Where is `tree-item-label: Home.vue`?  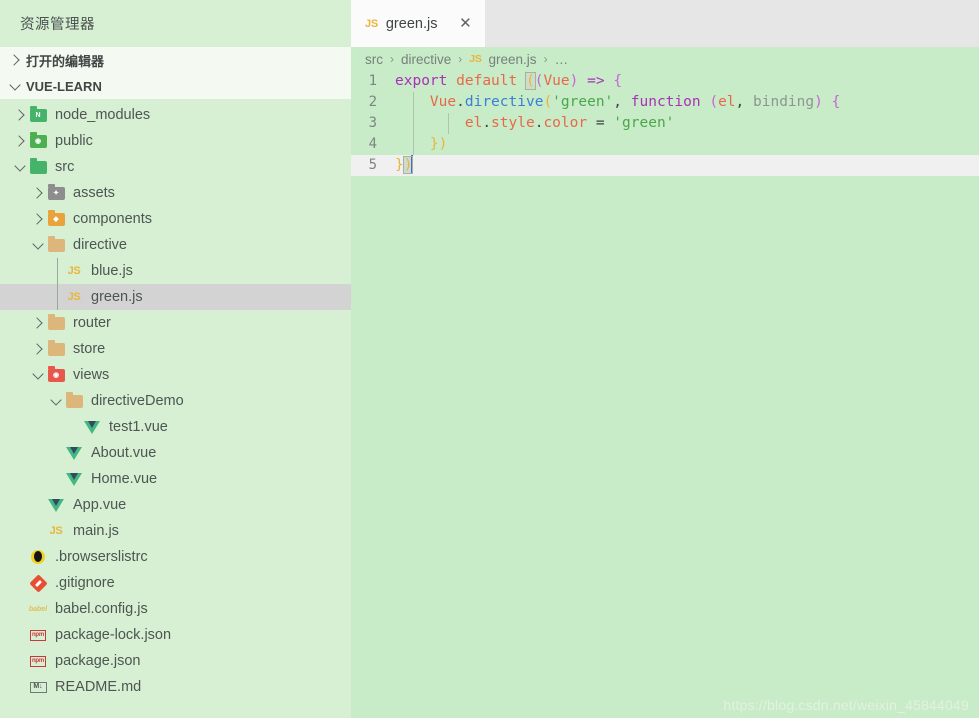
tree-item-label: Home.vue is located at coordinates (124, 478).